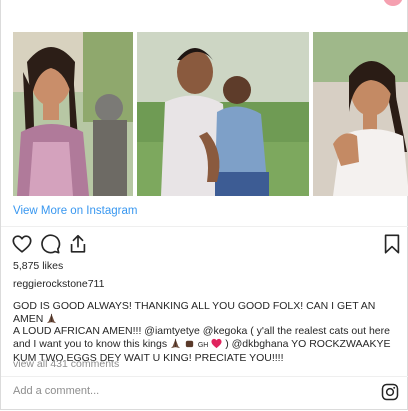 The image size is (408, 411). What do you see at coordinates (207, 244) in the screenshot?
I see `post-action-bar` at bounding box center [207, 244].